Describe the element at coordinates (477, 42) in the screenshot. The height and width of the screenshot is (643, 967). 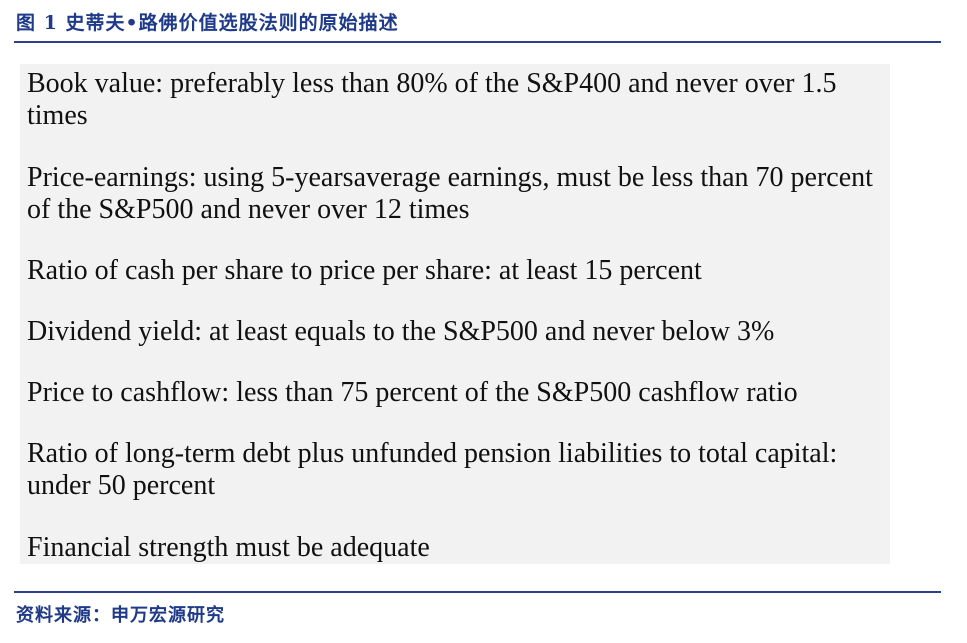
I see `title-divider` at that location.